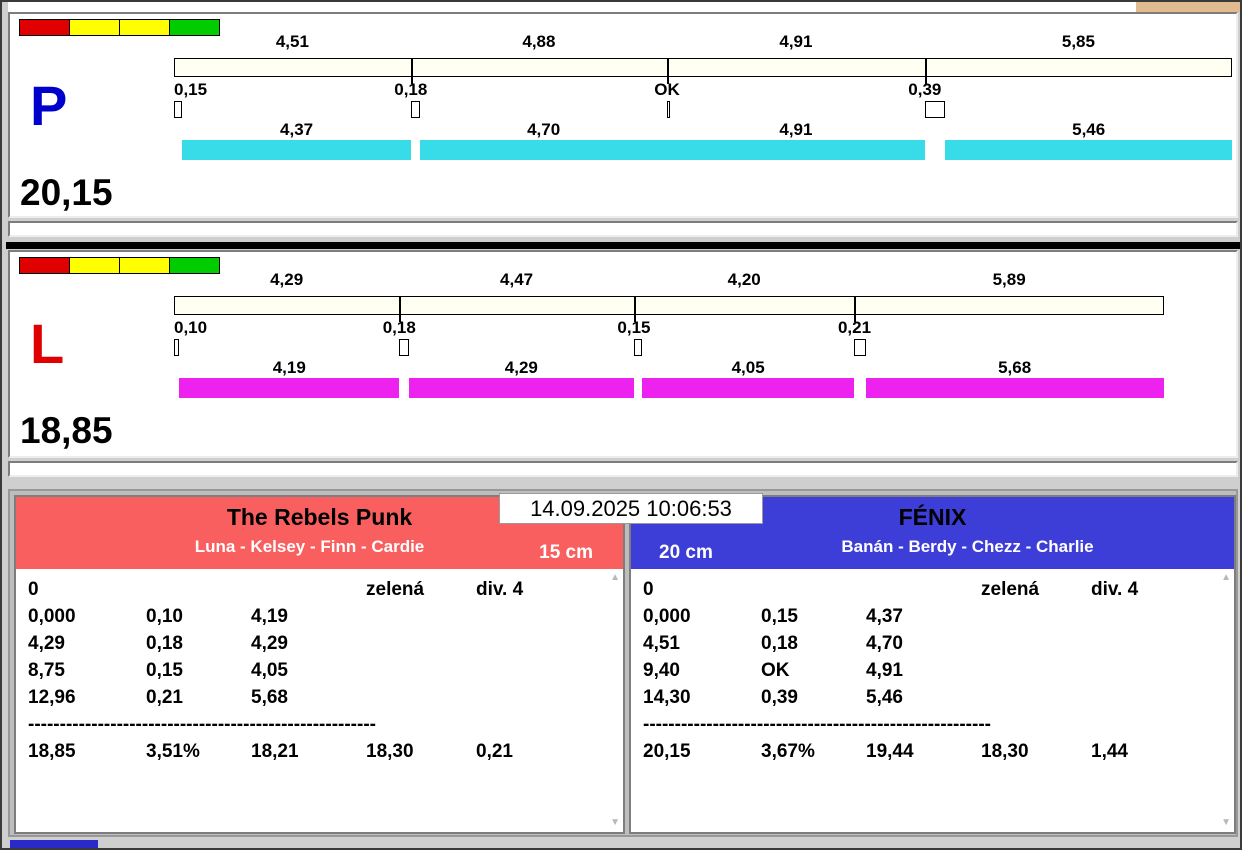 This screenshot has height=850, width=1242. Describe the element at coordinates (287, 279) in the screenshot. I see `gross-split-label: 4,29` at that location.